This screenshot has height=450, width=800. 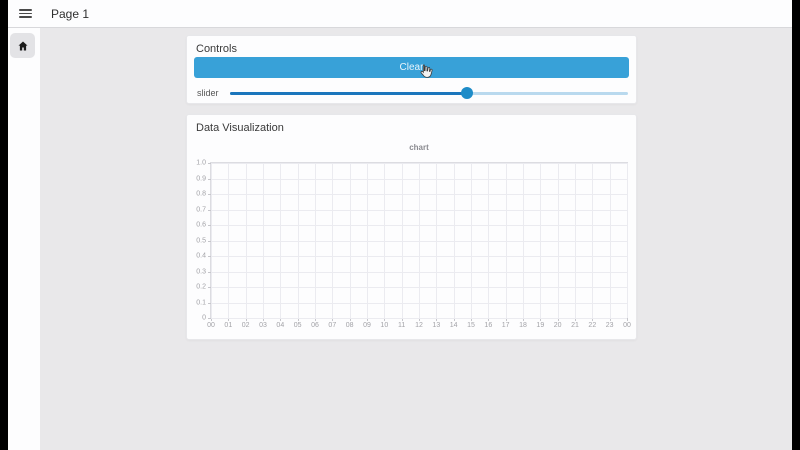 What do you see at coordinates (201, 302) in the screenshot?
I see `chart-y-tick-label: 0.1` at bounding box center [201, 302].